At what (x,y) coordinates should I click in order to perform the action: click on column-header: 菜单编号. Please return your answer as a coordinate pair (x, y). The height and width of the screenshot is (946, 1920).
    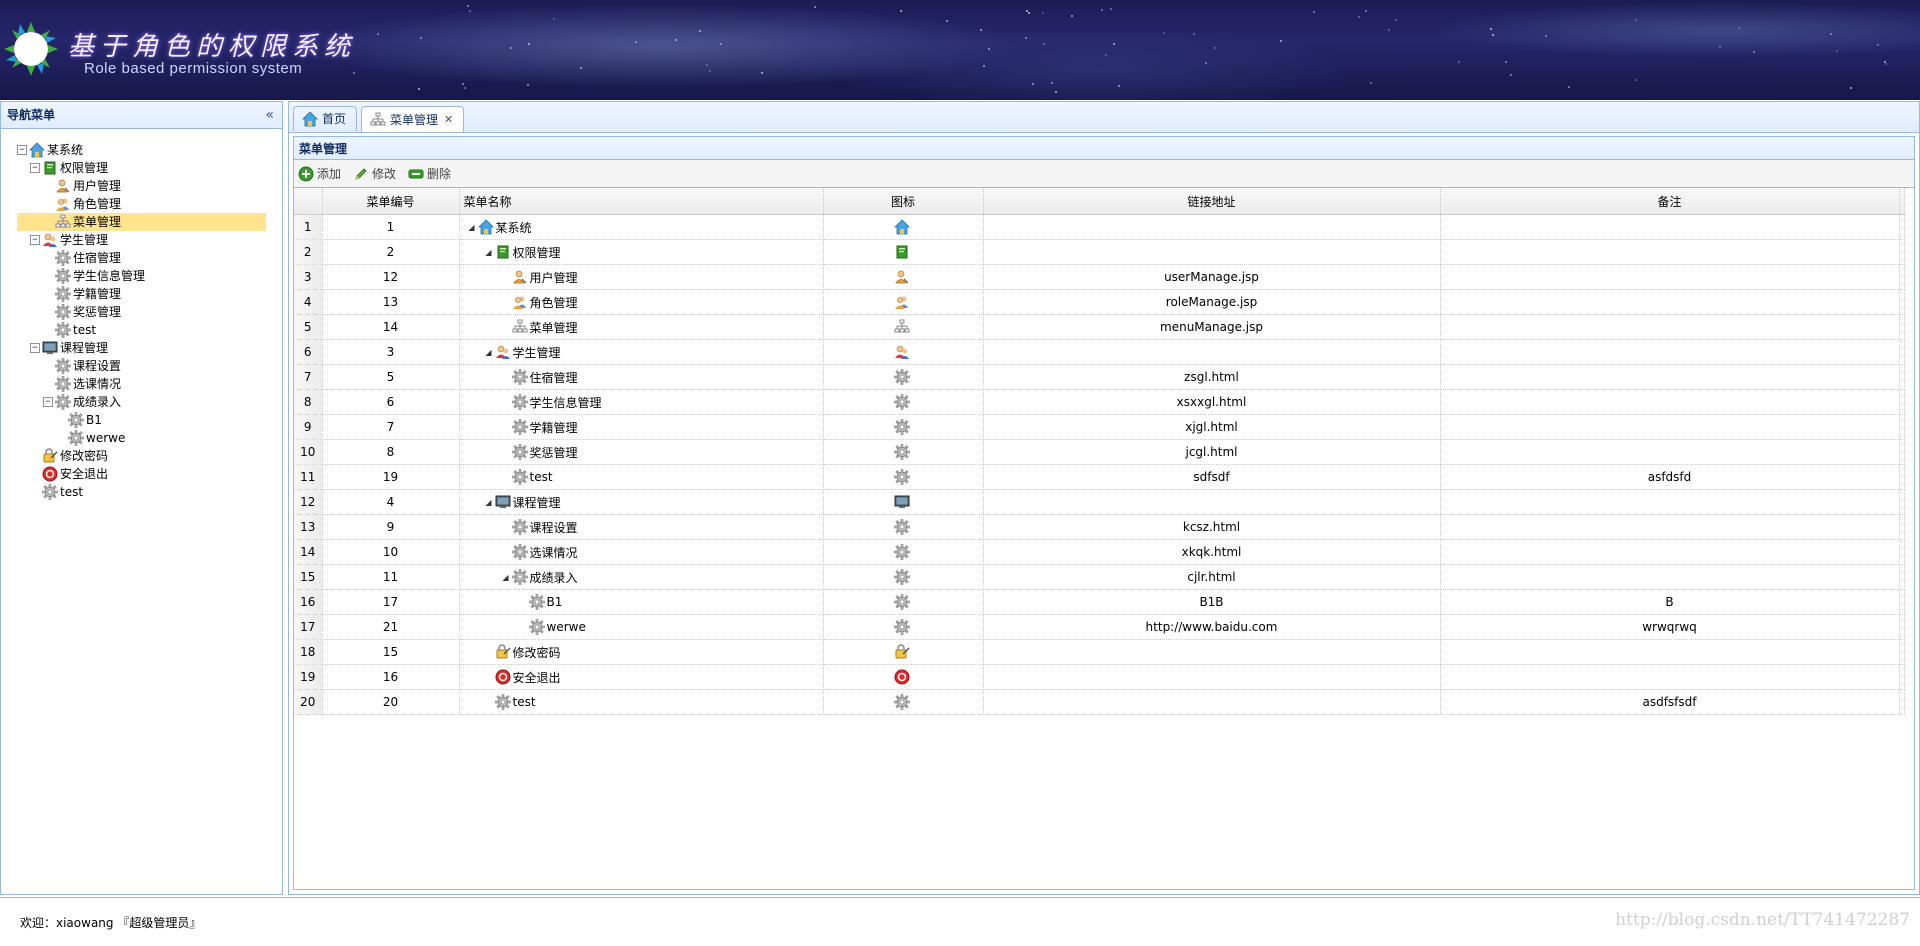
    Looking at the image, I should click on (391, 201).